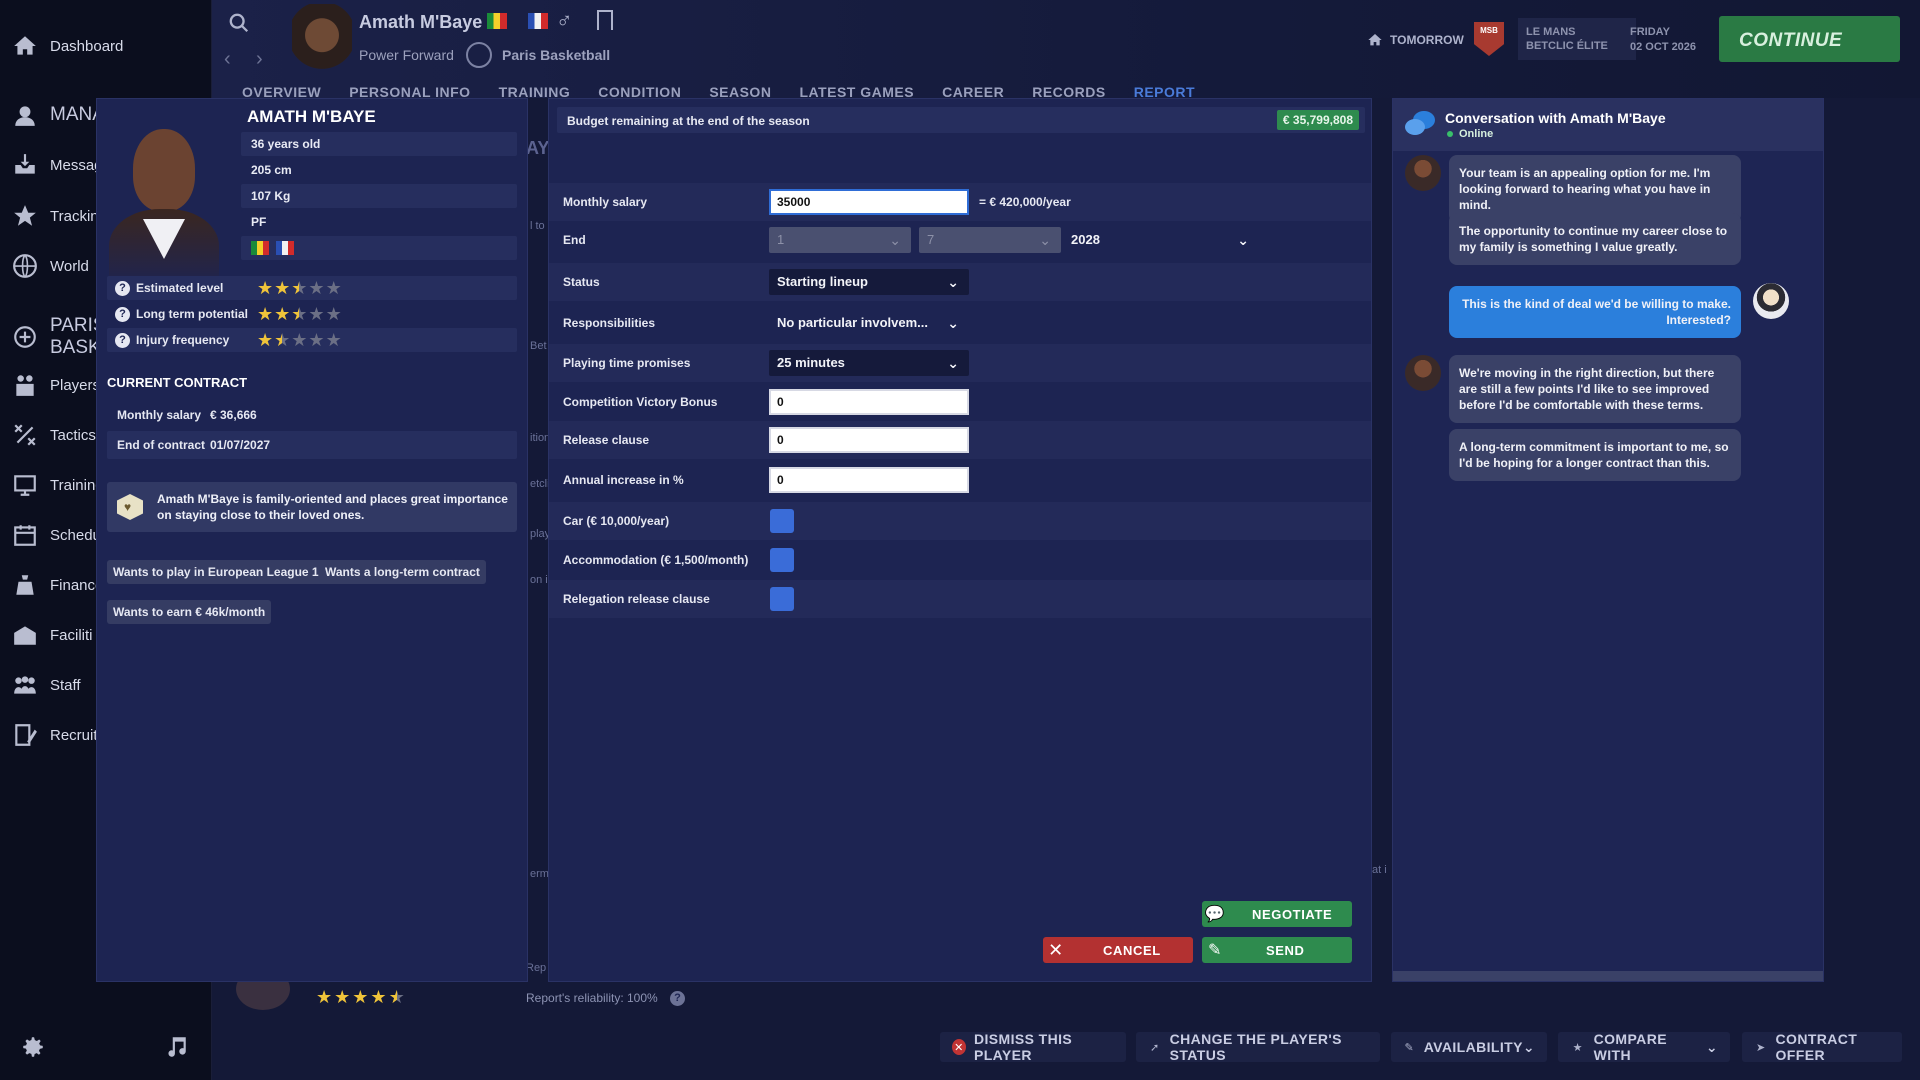  What do you see at coordinates (1420, 124) in the screenshot?
I see `chat-bubbles-icon` at bounding box center [1420, 124].